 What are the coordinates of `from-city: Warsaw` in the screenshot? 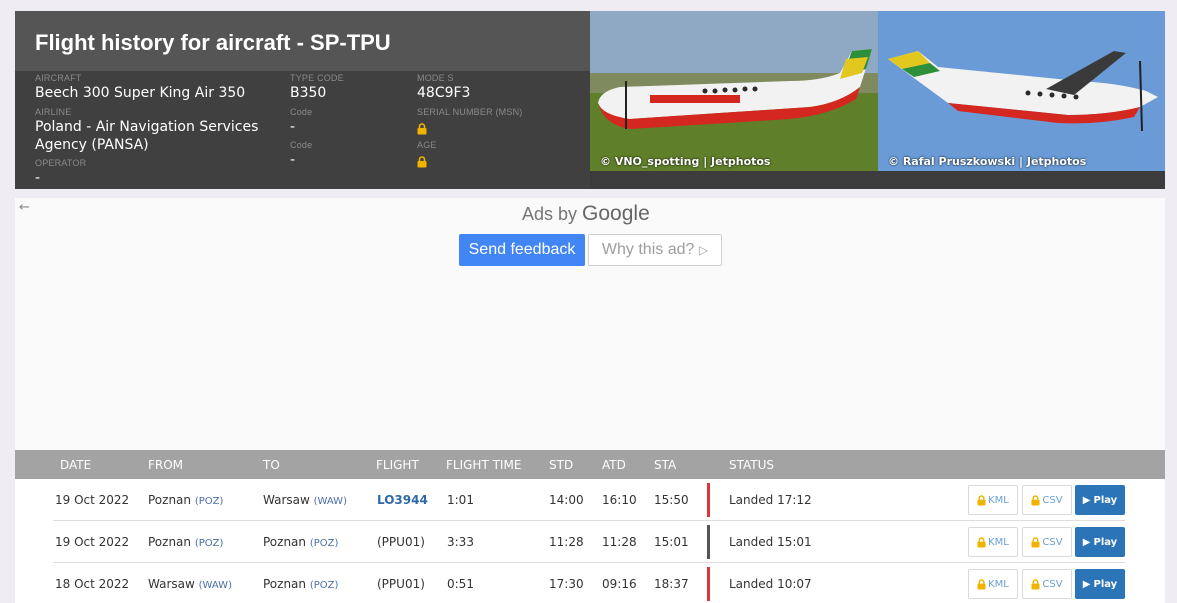 It's located at (171, 584).